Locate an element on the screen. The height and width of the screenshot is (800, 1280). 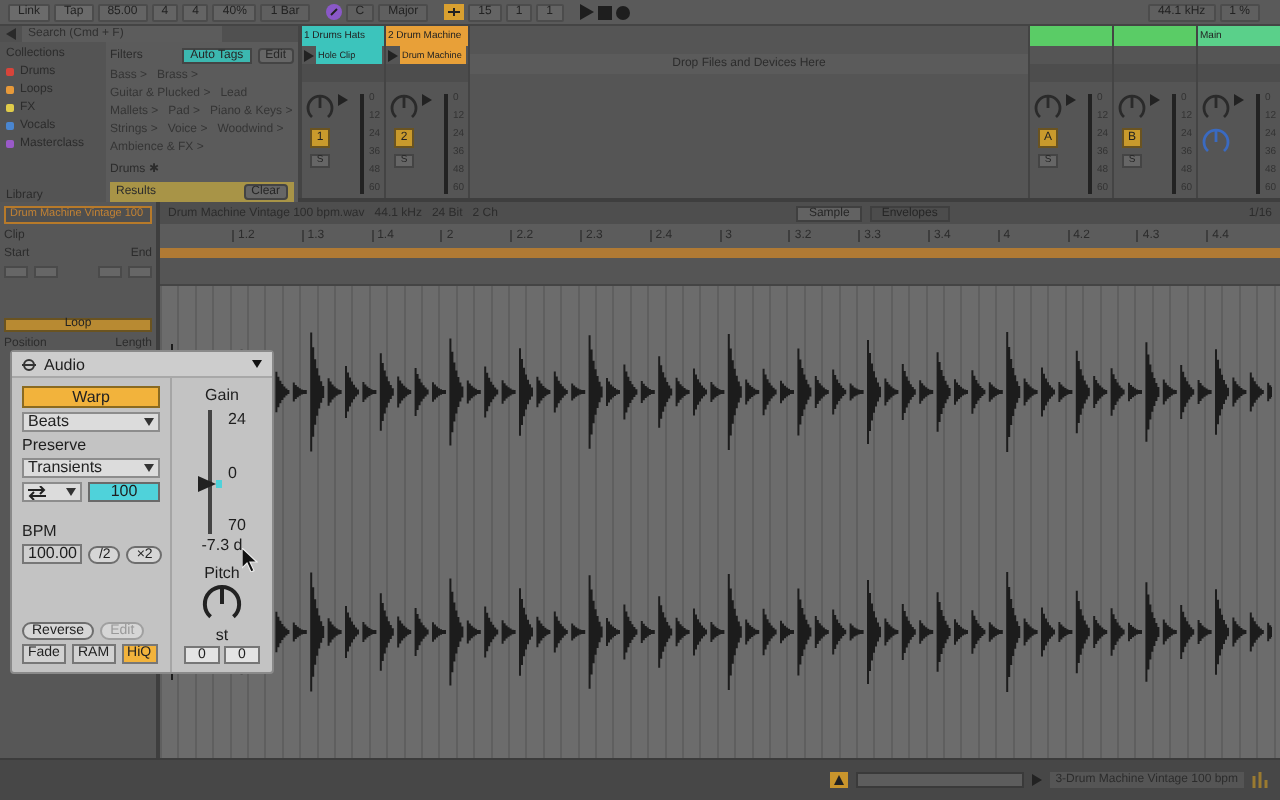
field-label: Gain is located at coordinates (222, 395).